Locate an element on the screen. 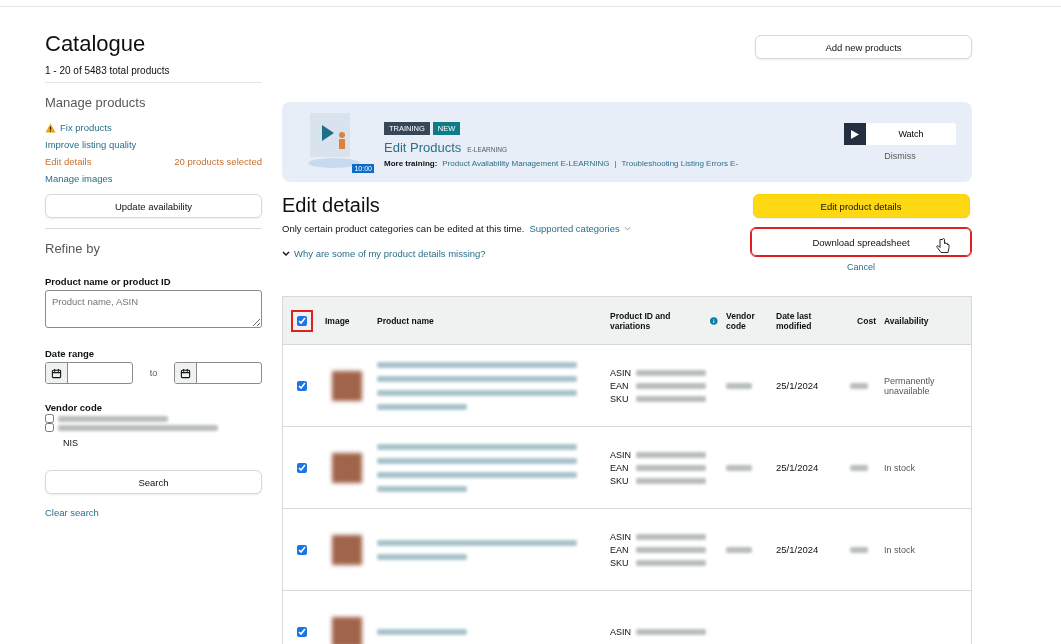 This screenshot has height=644, width=1061. column-header: Image is located at coordinates (337, 320).